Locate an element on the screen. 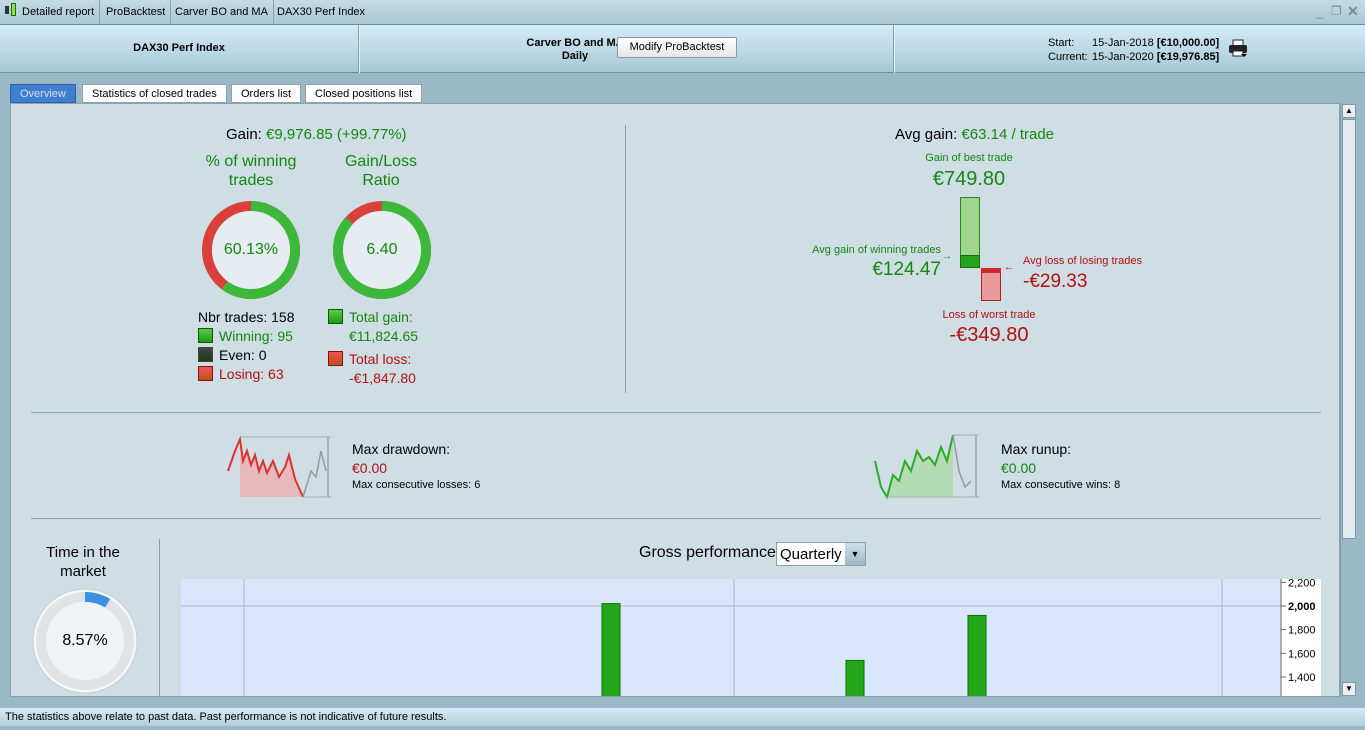  start-value: [€10,000.00] is located at coordinates (1188, 43).